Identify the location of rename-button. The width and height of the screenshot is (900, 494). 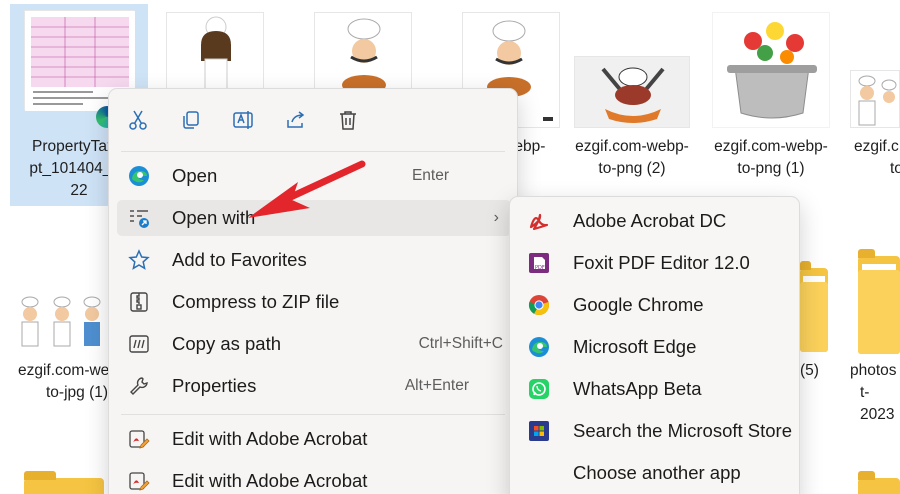
(243, 120).